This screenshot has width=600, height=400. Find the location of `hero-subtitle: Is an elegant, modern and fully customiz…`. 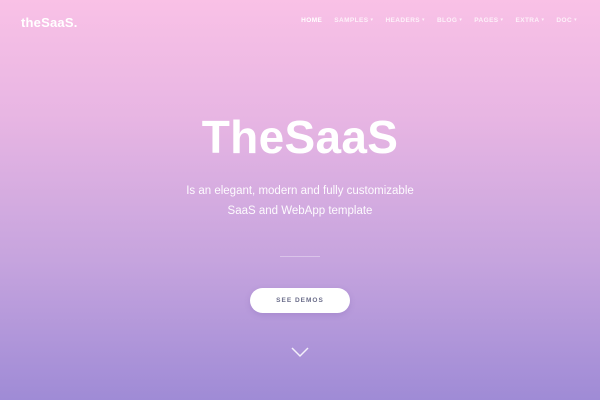

hero-subtitle: Is an elegant, modern and fully customiz… is located at coordinates (300, 201).